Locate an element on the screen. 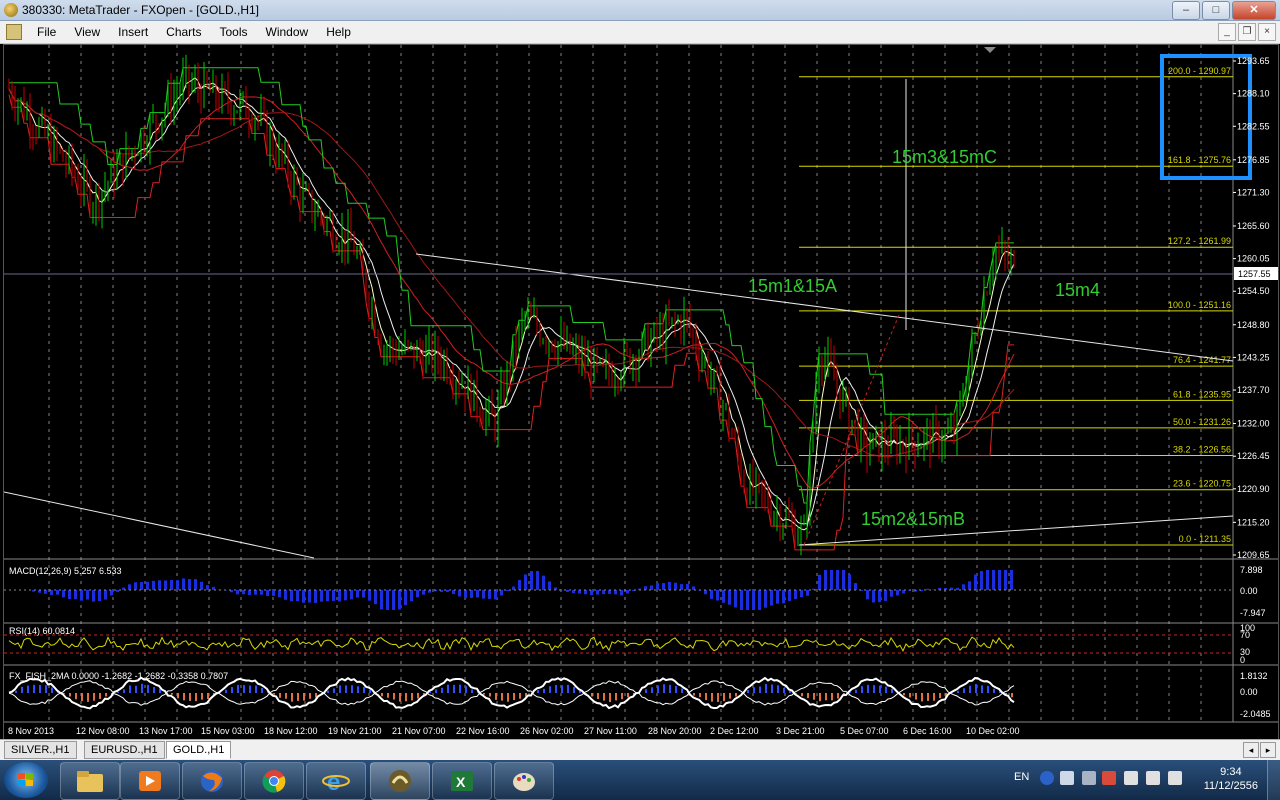  menu-view: View is located at coordinates (87, 32).